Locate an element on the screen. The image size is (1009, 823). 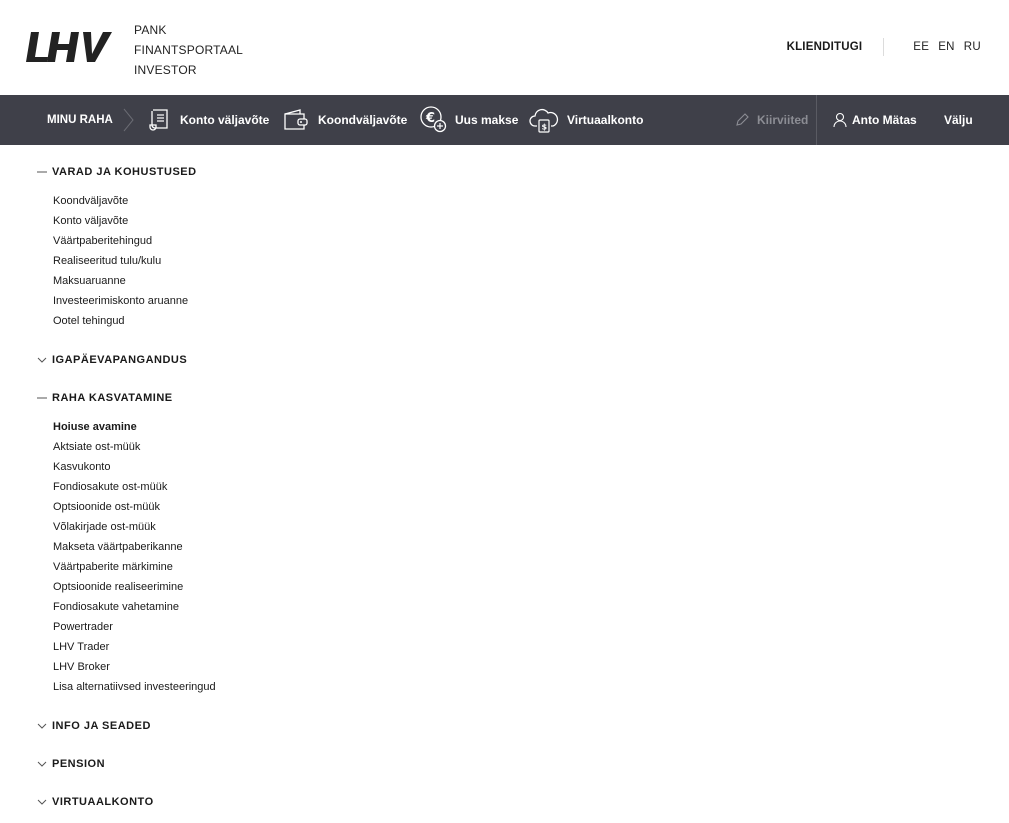
section-pension: PENSION is located at coordinates (71, 764).